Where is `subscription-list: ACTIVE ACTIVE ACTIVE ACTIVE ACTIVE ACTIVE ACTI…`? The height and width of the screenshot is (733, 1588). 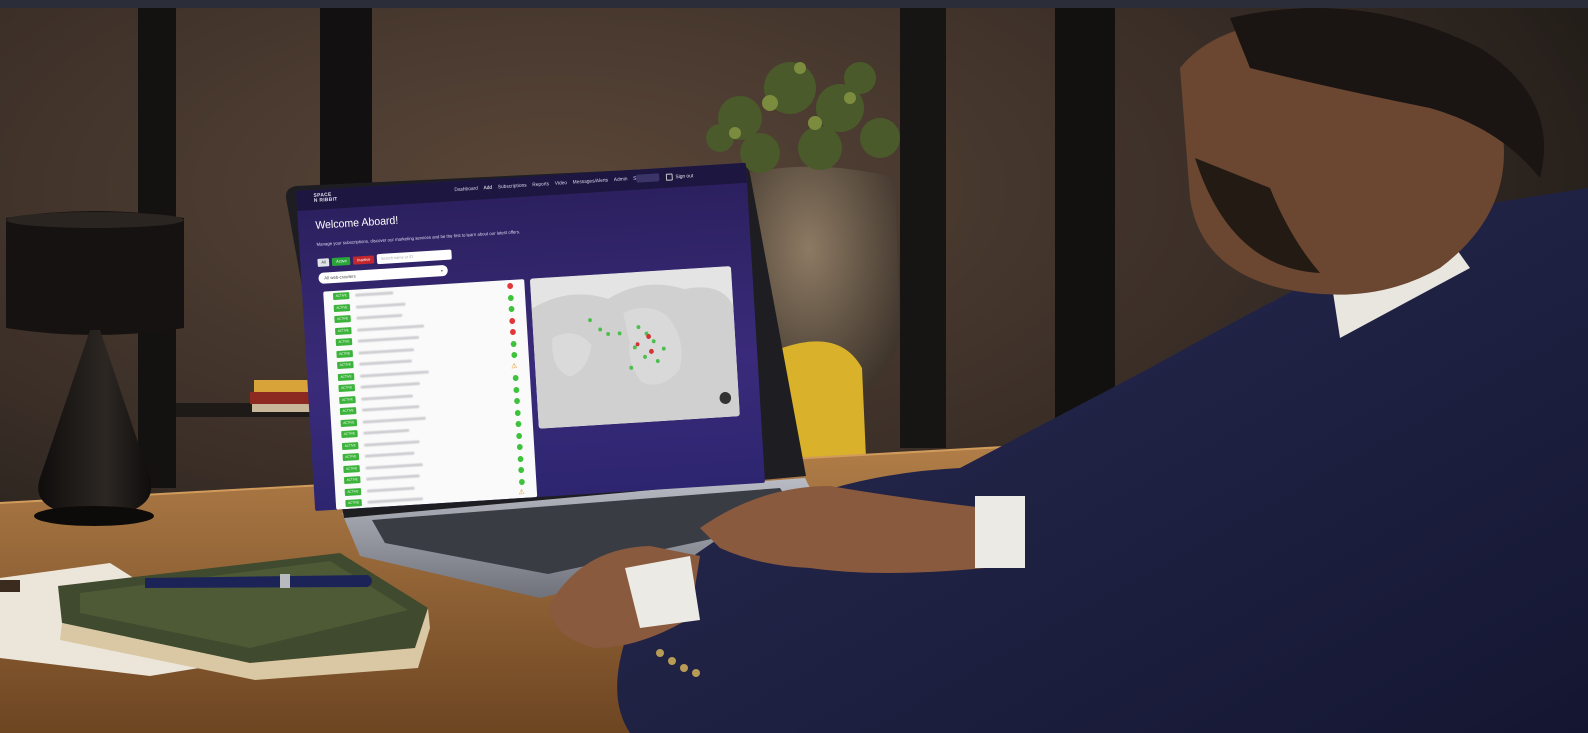 subscription-list: ACTIVE ACTIVE ACTIVE ACTIVE ACTIVE ACTIVE ACTI… is located at coordinates (430, 394).